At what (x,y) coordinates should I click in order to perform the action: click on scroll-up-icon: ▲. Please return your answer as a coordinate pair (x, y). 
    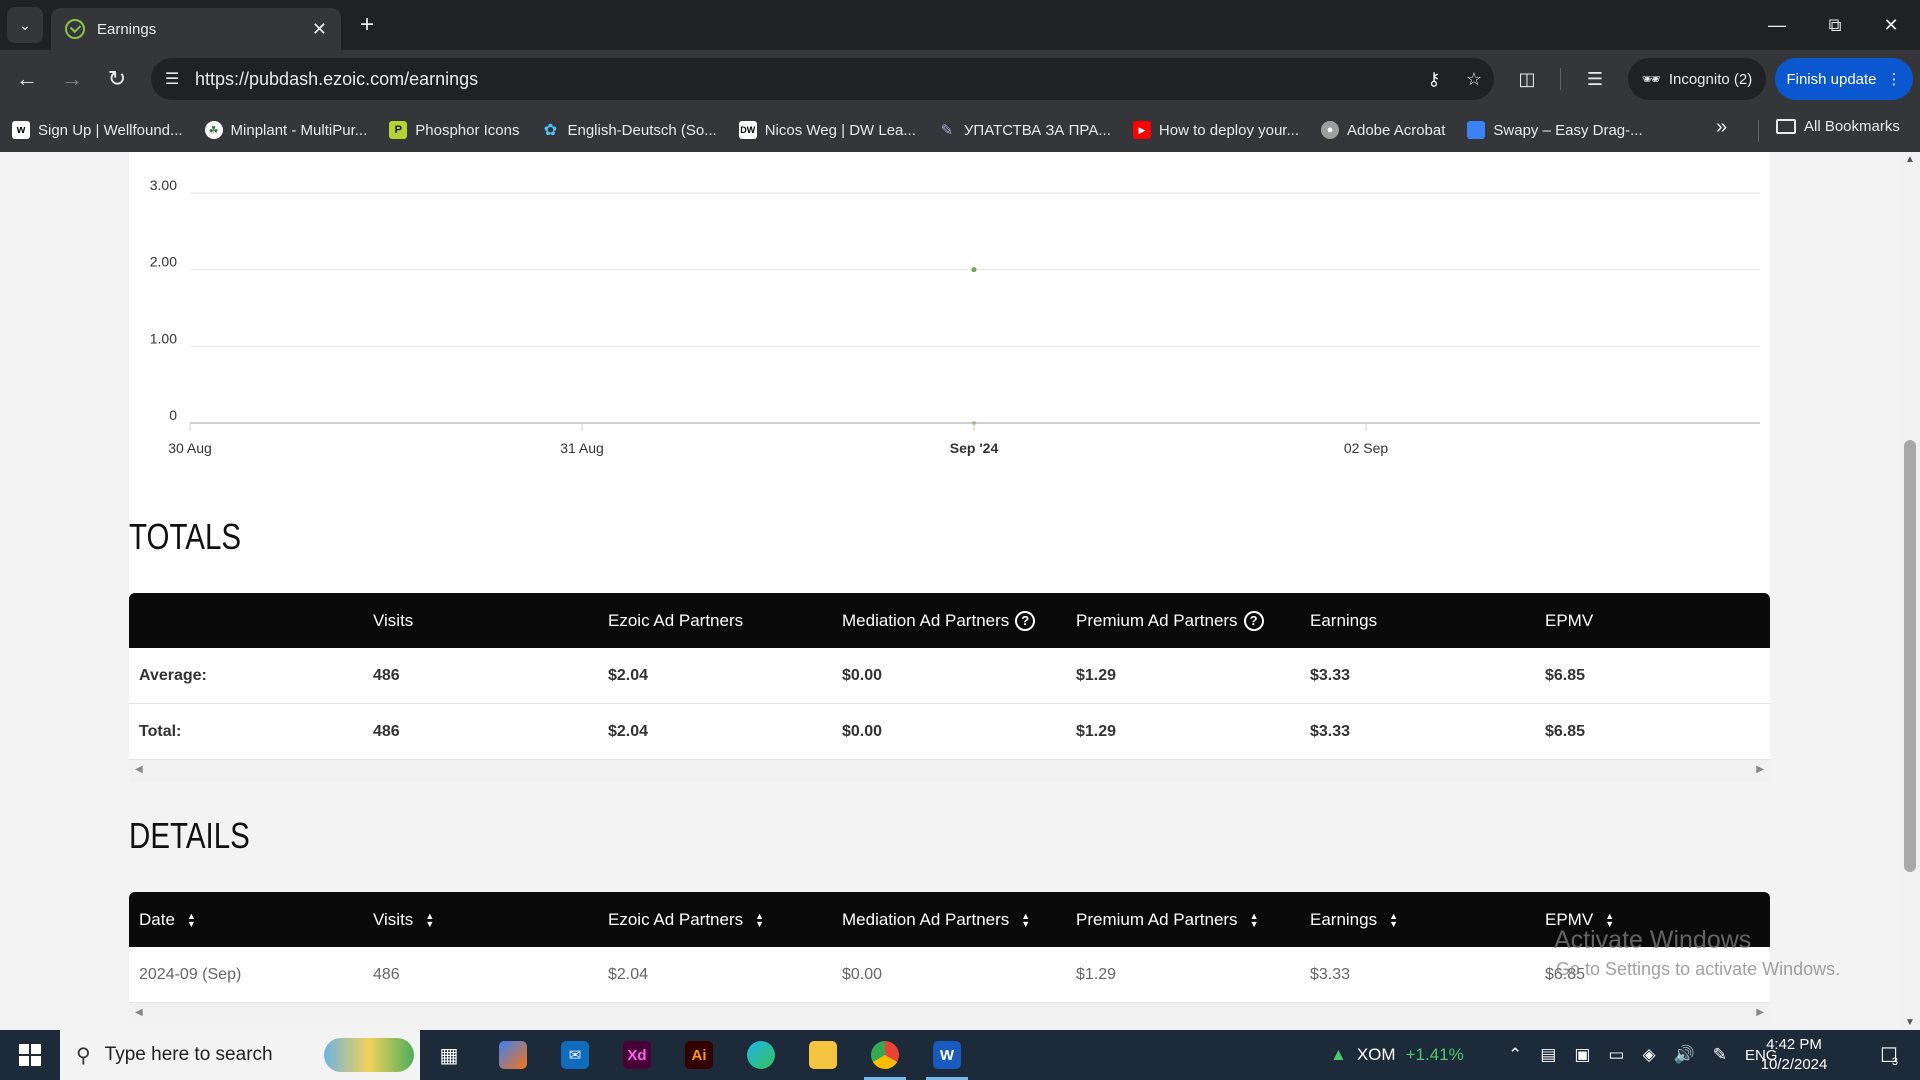
    Looking at the image, I should click on (1910, 159).